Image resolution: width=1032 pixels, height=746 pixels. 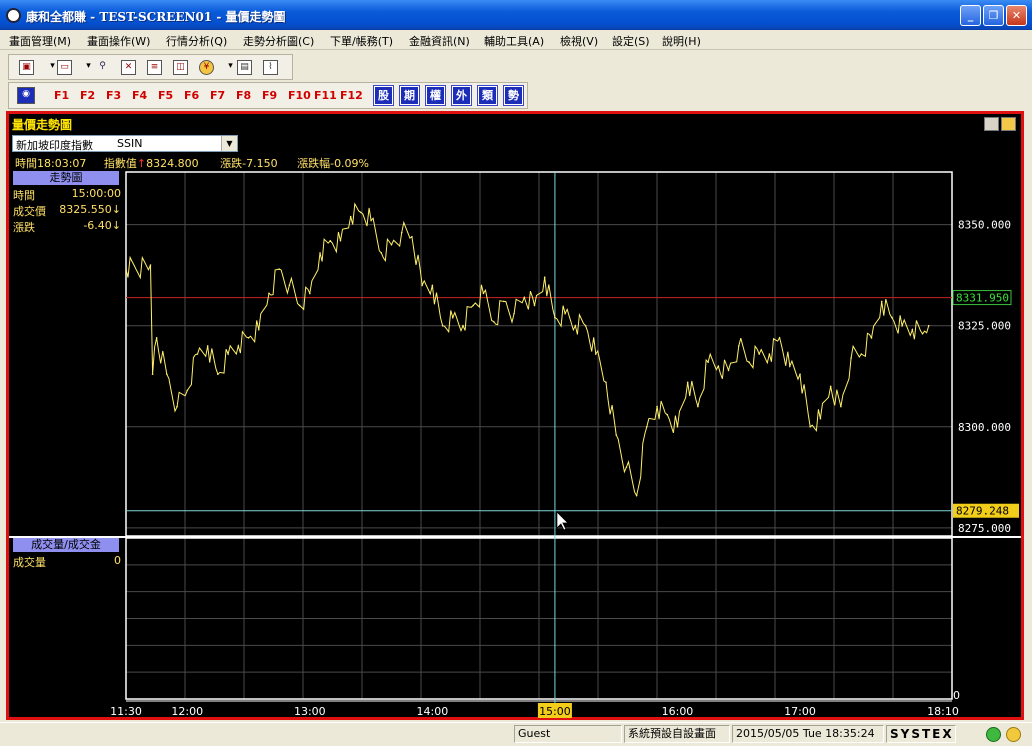 I want to click on panel-header: 量價走勢圖, so click(x=515, y=123).